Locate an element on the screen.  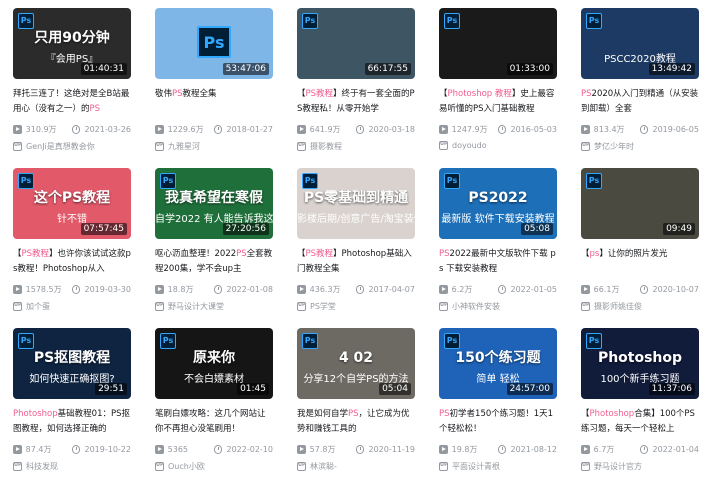
uploader-name: 九雅星河 is located at coordinates (184, 146).